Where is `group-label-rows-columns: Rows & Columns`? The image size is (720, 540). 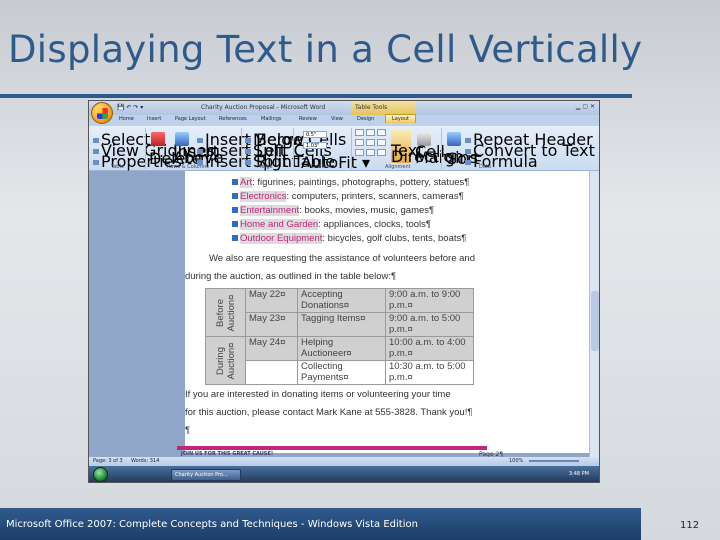 group-label-rows-columns: Rows & Columns is located at coordinates (188, 167).